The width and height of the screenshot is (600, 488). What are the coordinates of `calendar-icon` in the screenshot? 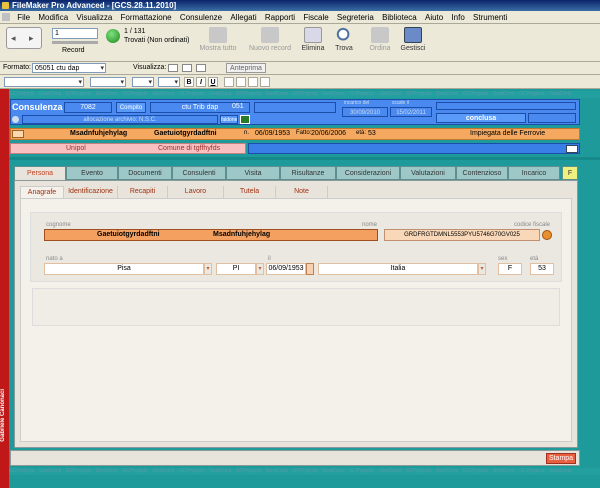 It's located at (310, 269).